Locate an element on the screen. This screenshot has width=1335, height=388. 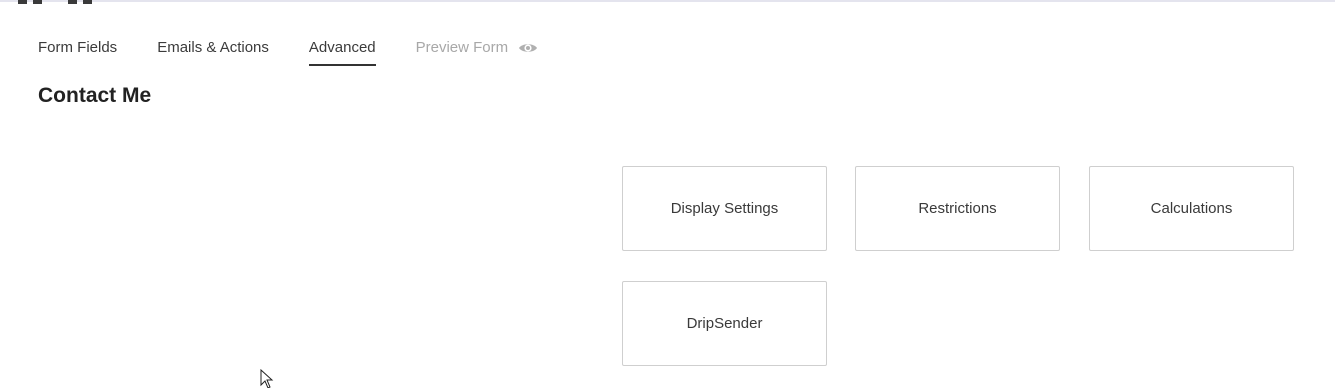
tab-emails-actions-label: Emails & Actions is located at coordinates (213, 47).